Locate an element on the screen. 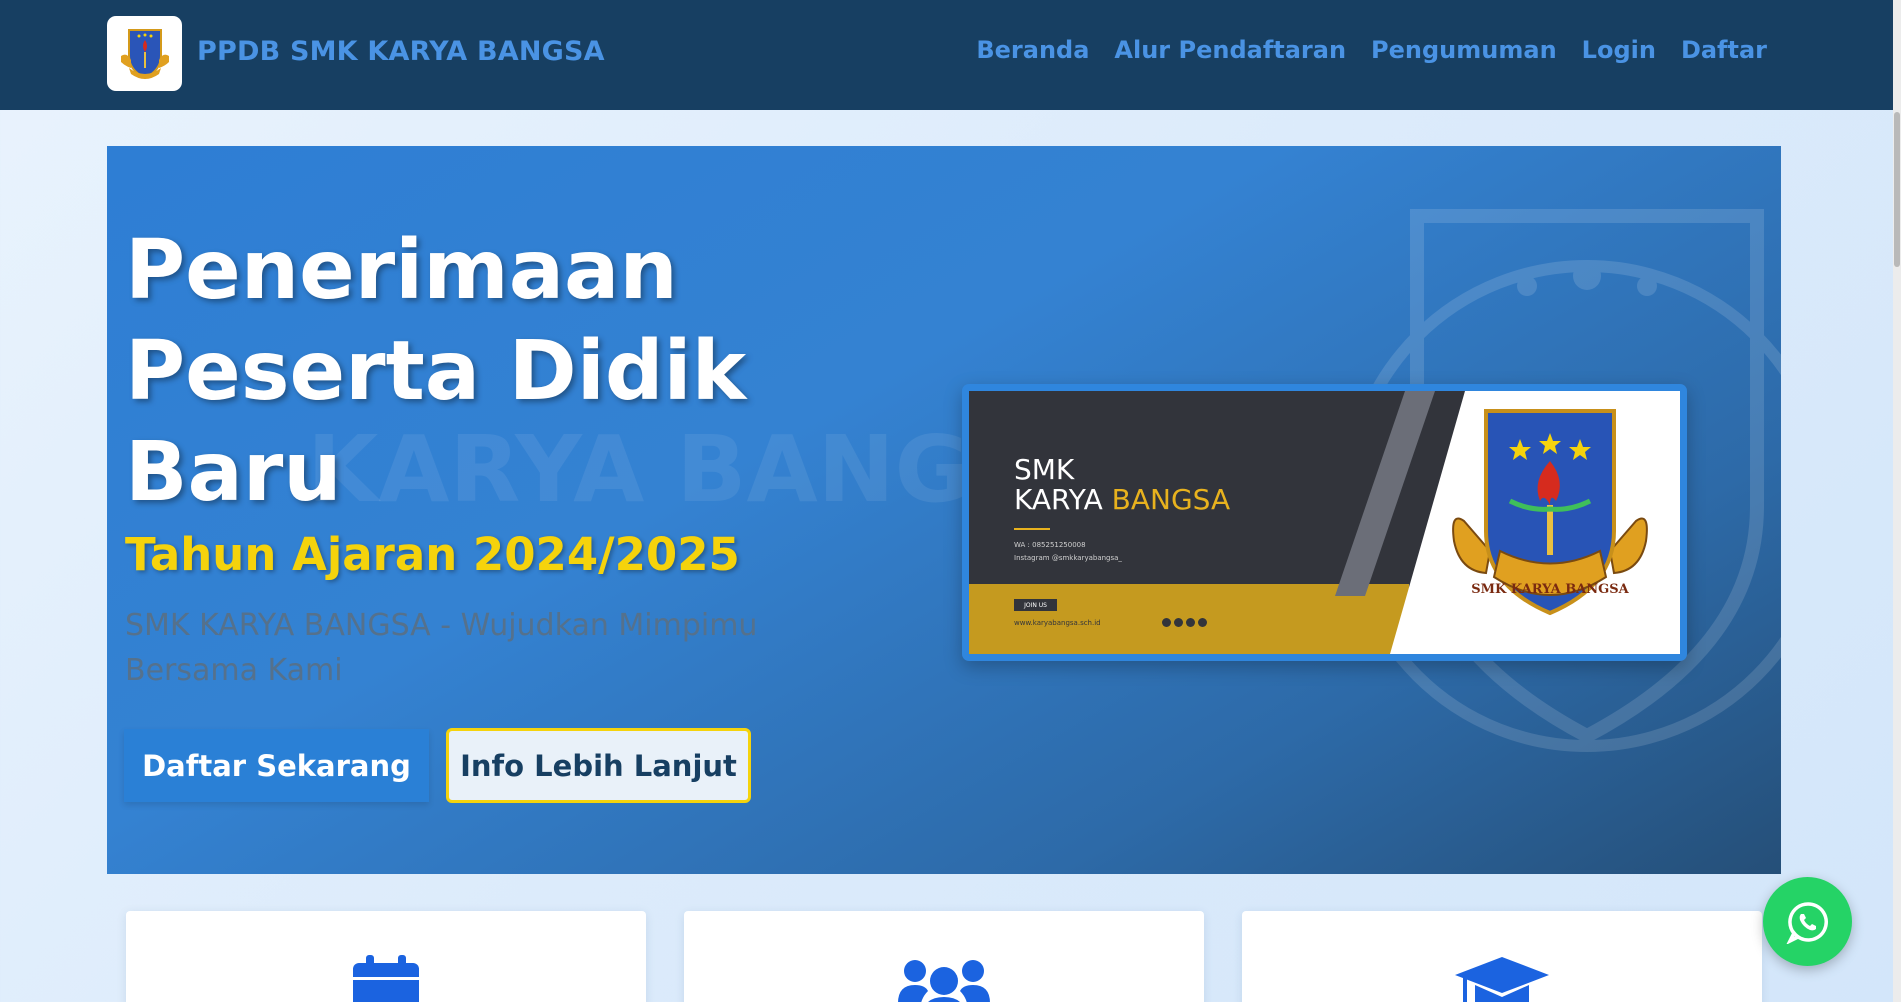  feature-card-schedule is located at coordinates (386, 956).